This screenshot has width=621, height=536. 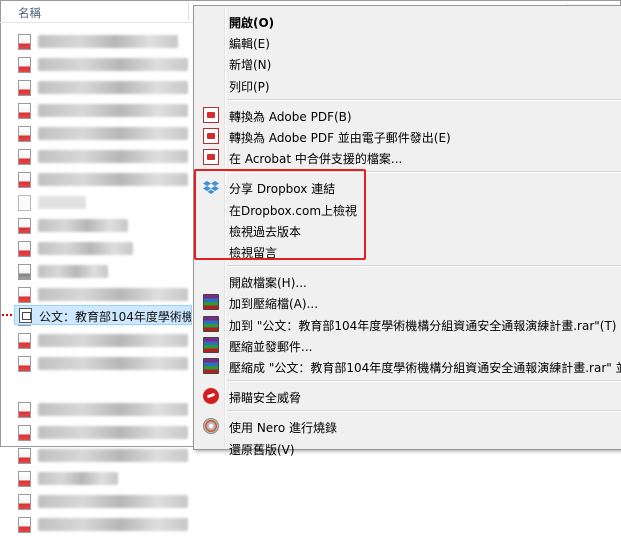 I want to click on menu-item: 加到 "公文：教育部104年度學術機構分組資通安全通報演練計畫.rar"(T), so click(x=408, y=324).